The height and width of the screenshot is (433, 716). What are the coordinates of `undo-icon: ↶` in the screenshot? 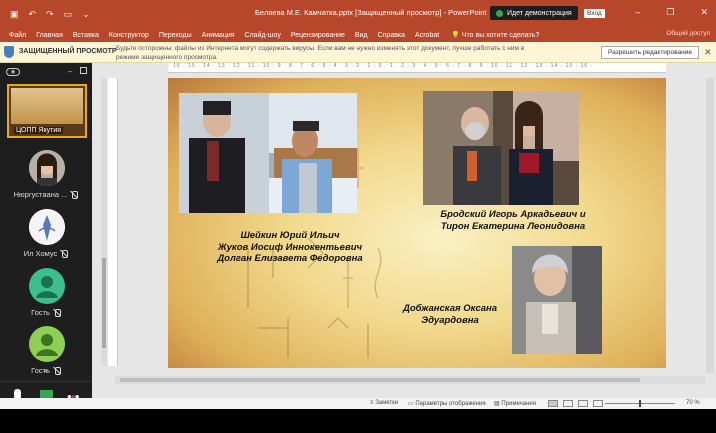 It's located at (33, 14).